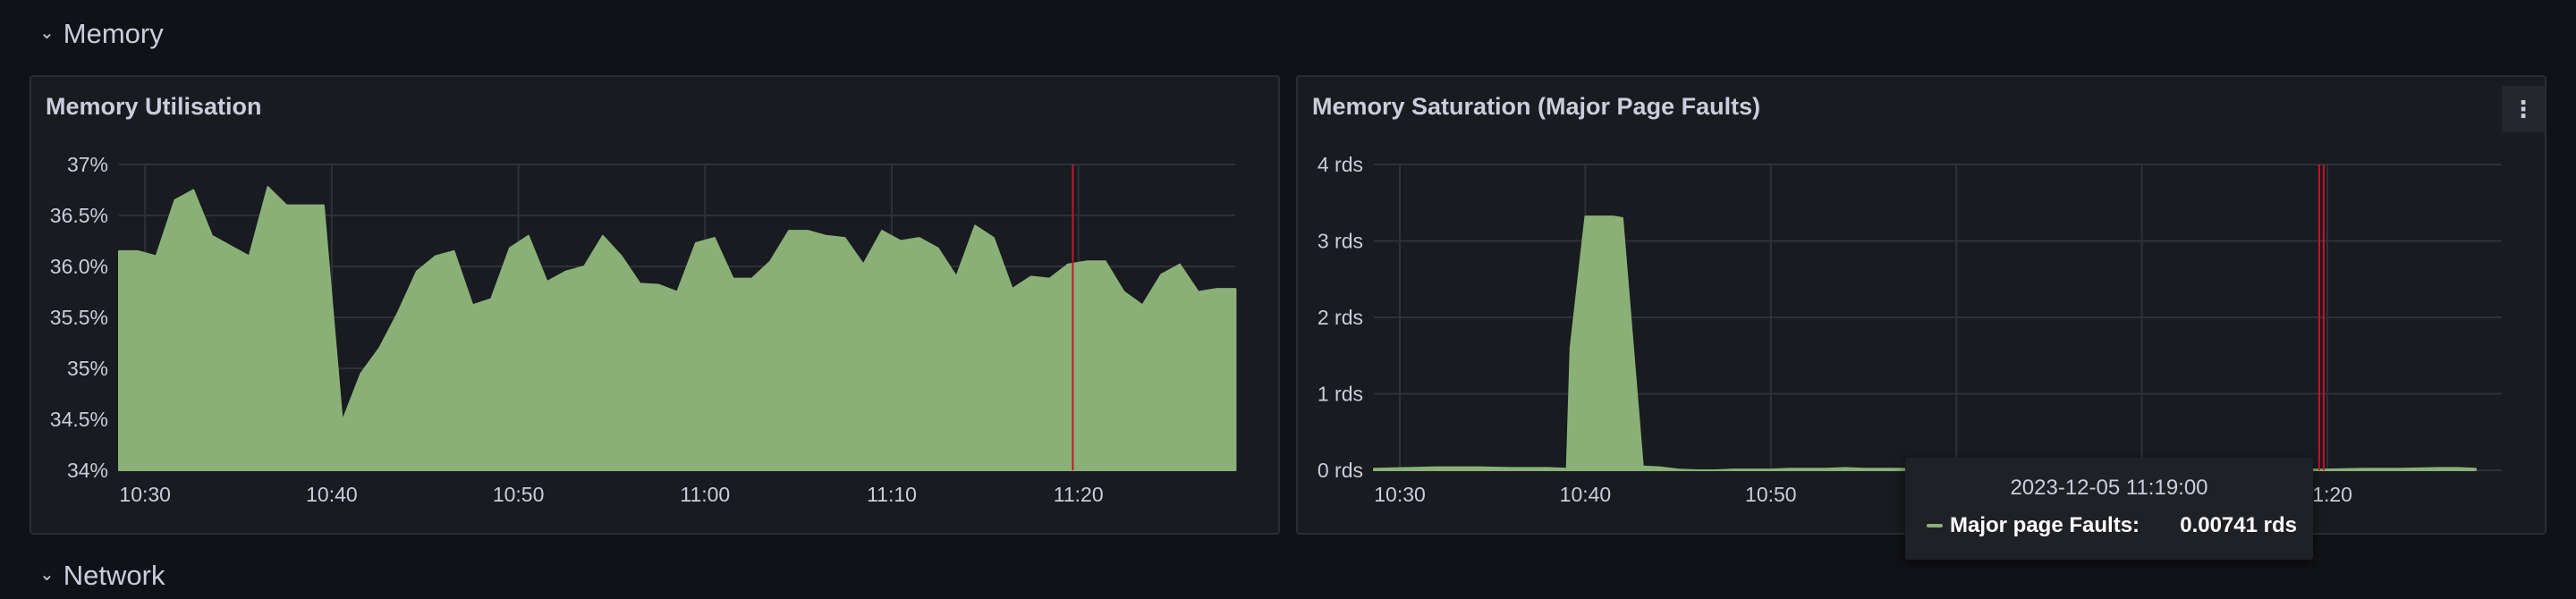 The image size is (2576, 599). Describe the element at coordinates (87, 368) in the screenshot. I see `y-tick-label: 35%` at that location.